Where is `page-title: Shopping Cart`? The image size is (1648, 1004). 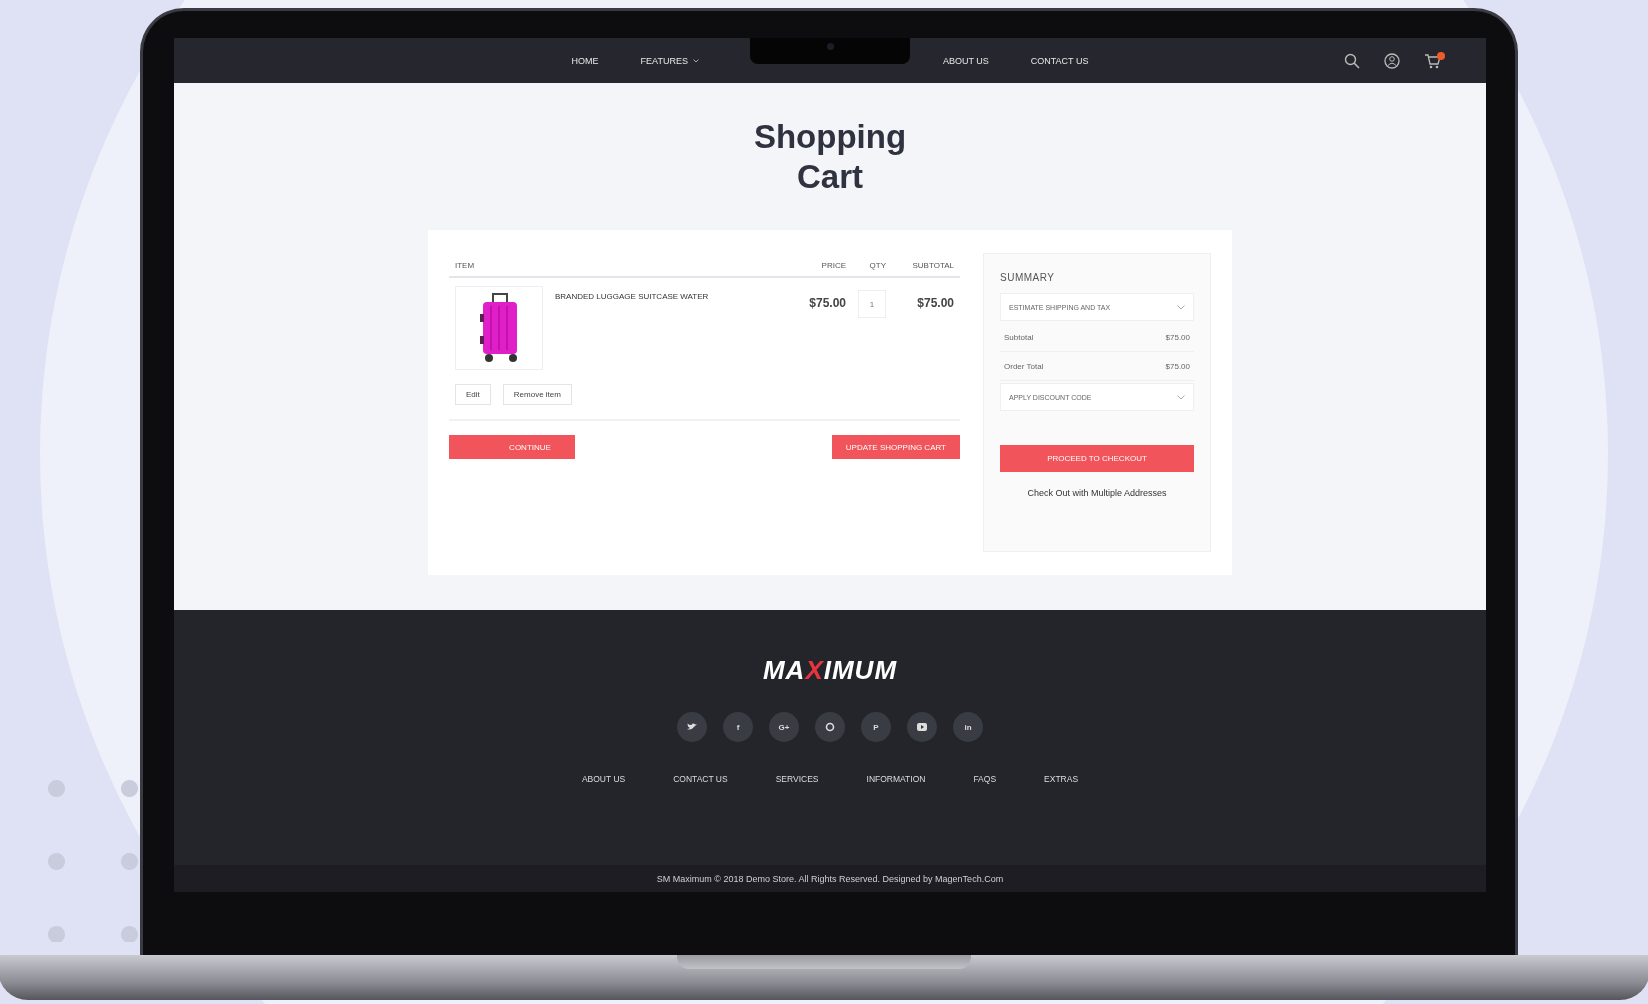
page-title: Shopping Cart is located at coordinates (830, 157).